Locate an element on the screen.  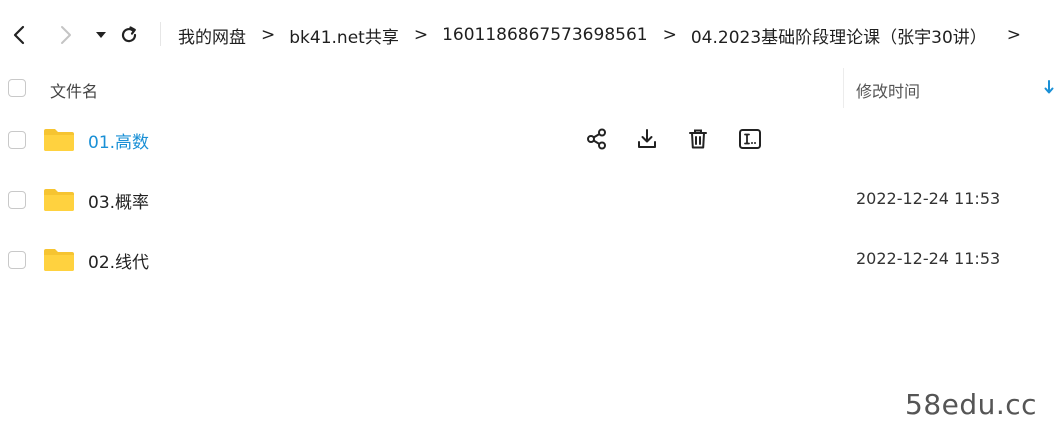
download-icon is located at coordinates (647, 138).